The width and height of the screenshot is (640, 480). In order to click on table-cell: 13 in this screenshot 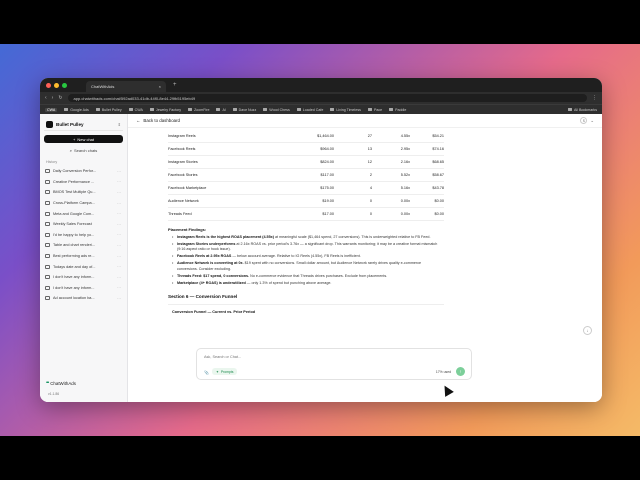, I will do `click(353, 149)`.